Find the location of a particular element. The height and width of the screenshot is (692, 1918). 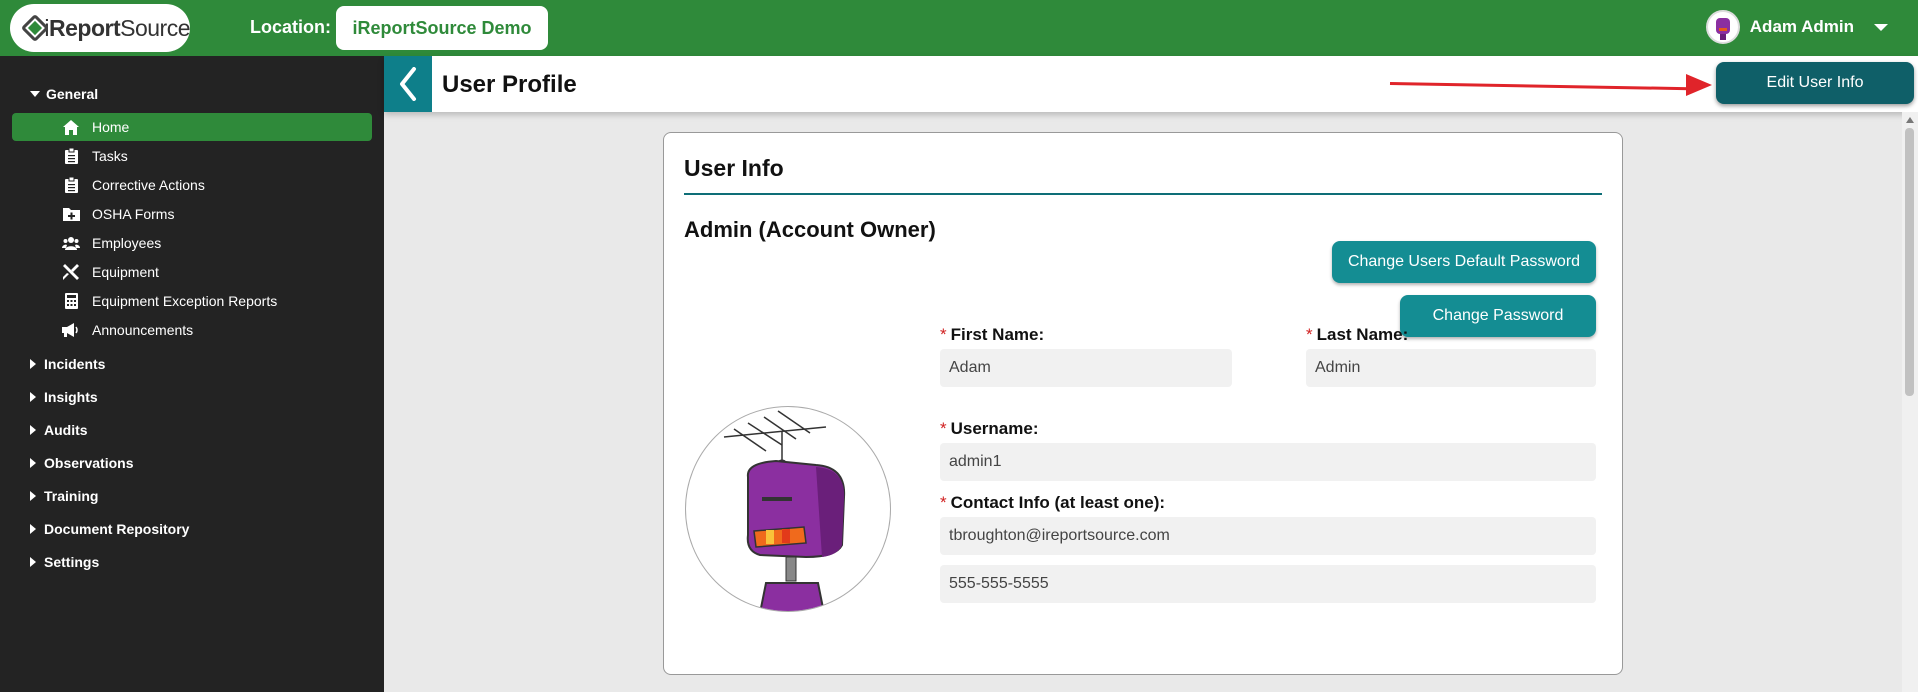

back-button is located at coordinates (408, 84).